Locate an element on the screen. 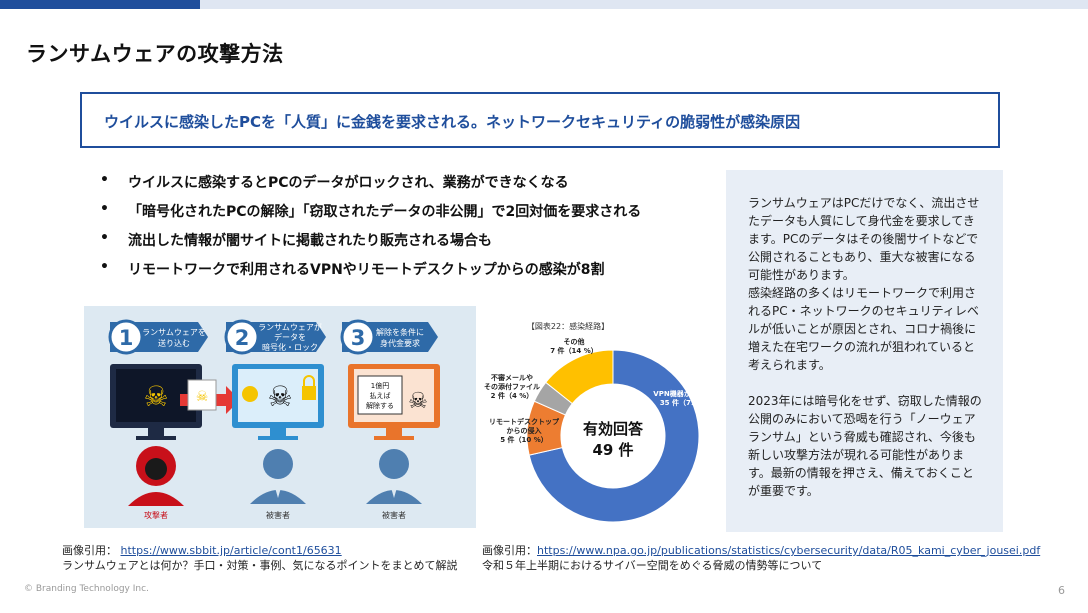 This screenshot has height=613, width=1088. bullet-item: • 「暗号化されたPCの解除」「窃取されたデータの非公開」で2回対価を要求される is located at coordinates (370, 215).